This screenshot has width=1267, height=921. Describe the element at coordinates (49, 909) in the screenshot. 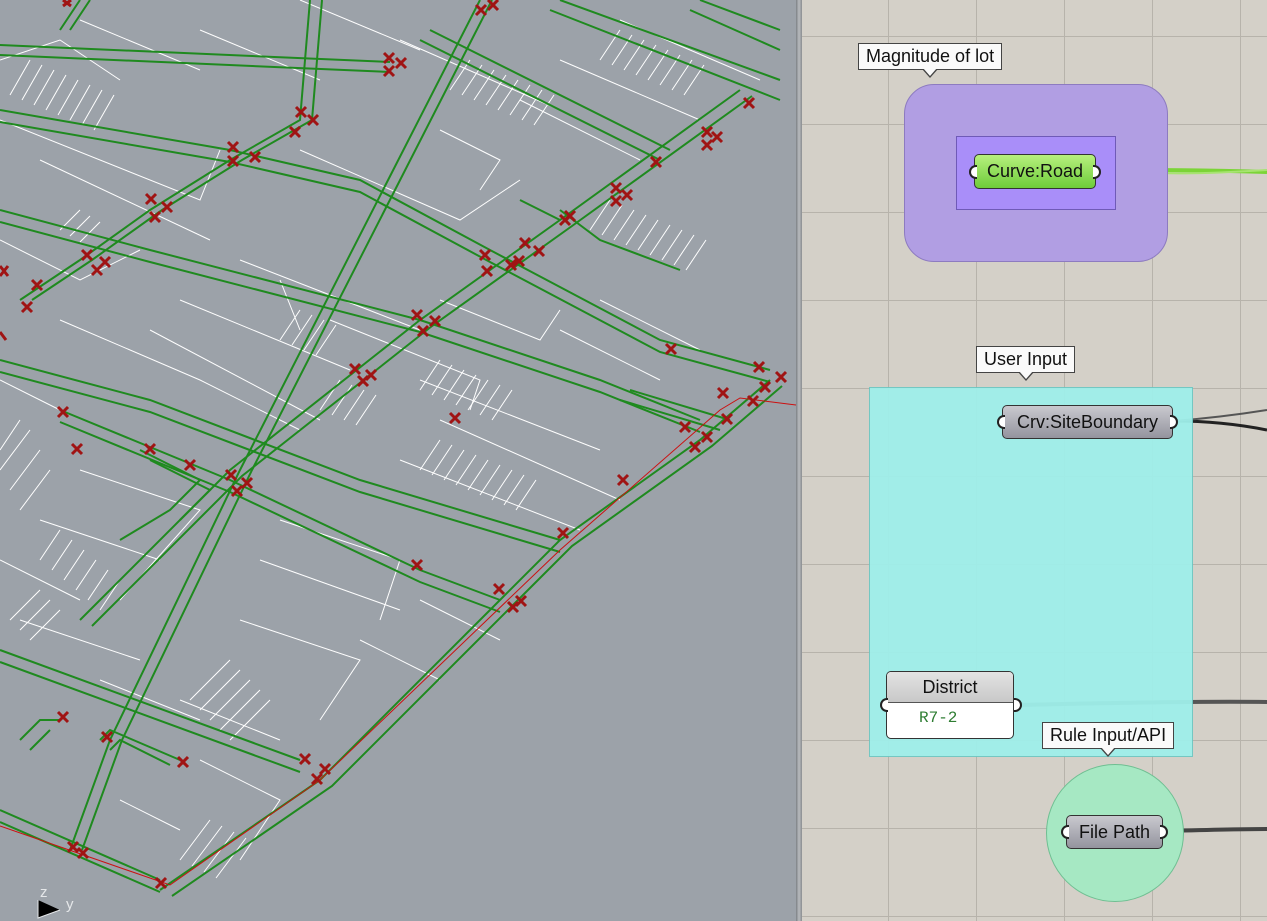

I see `axis-indicator` at that location.